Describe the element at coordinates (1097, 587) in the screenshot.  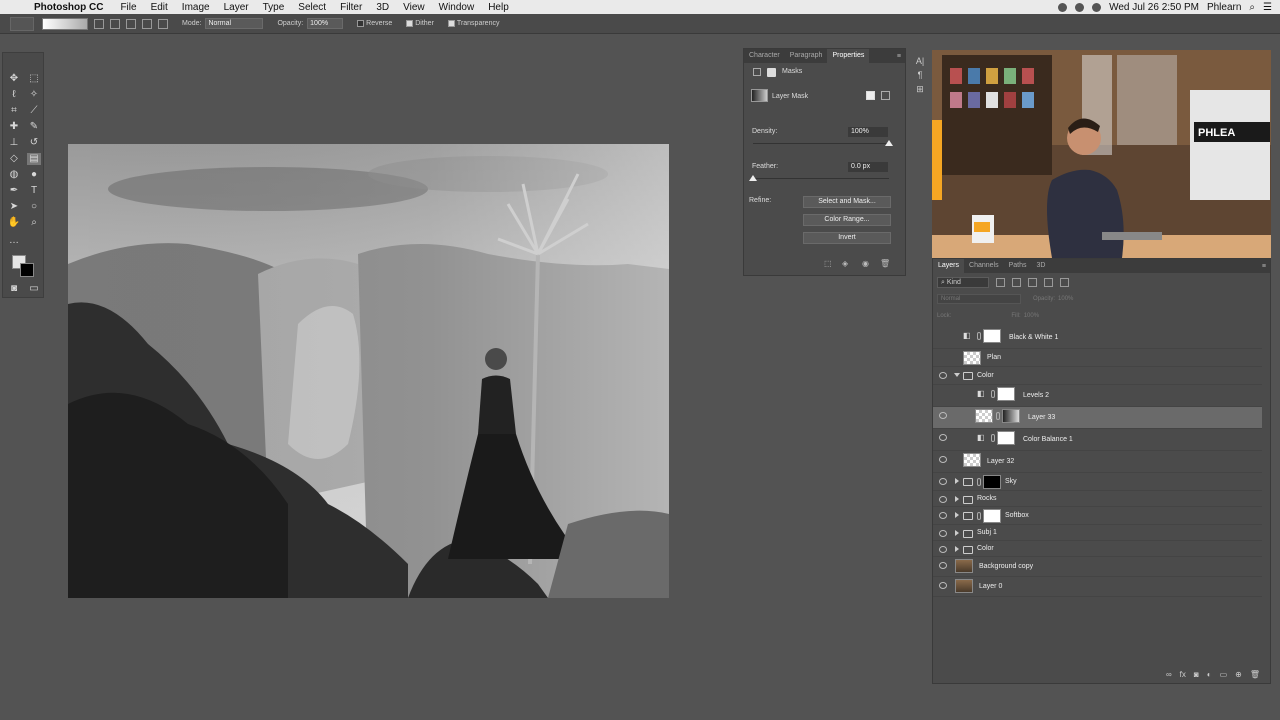
I see `layer-row: Layer 0` at that location.